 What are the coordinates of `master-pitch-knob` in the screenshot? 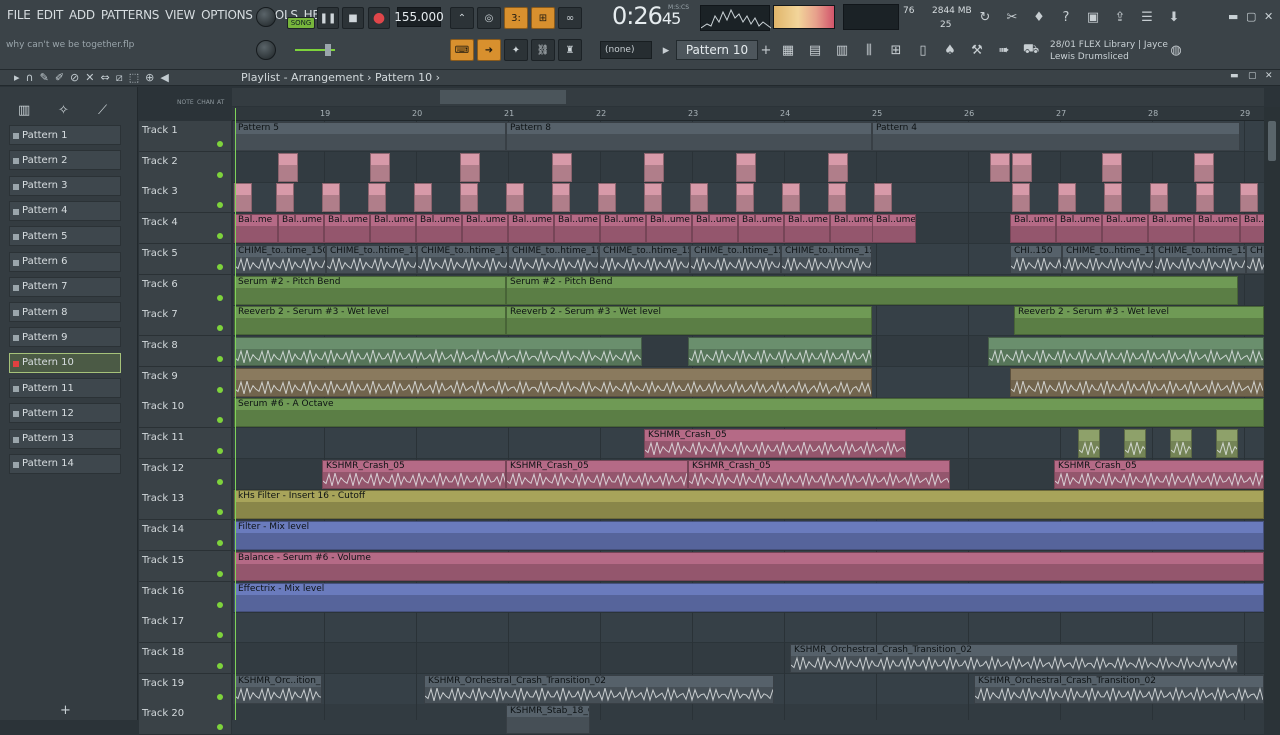 It's located at (266, 50).